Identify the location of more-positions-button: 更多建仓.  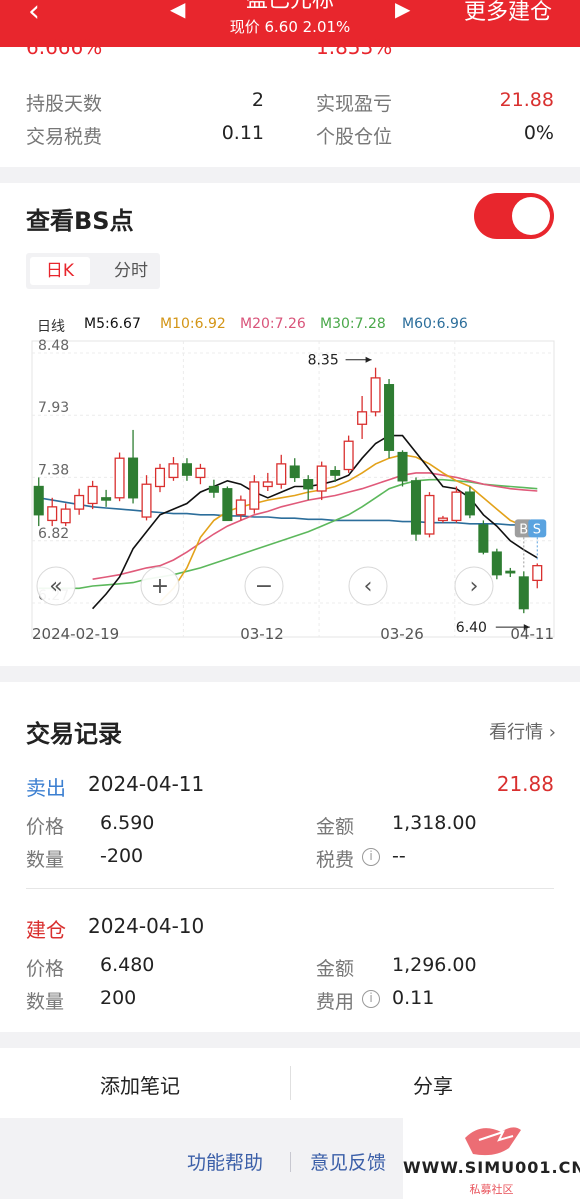
(508, 13).